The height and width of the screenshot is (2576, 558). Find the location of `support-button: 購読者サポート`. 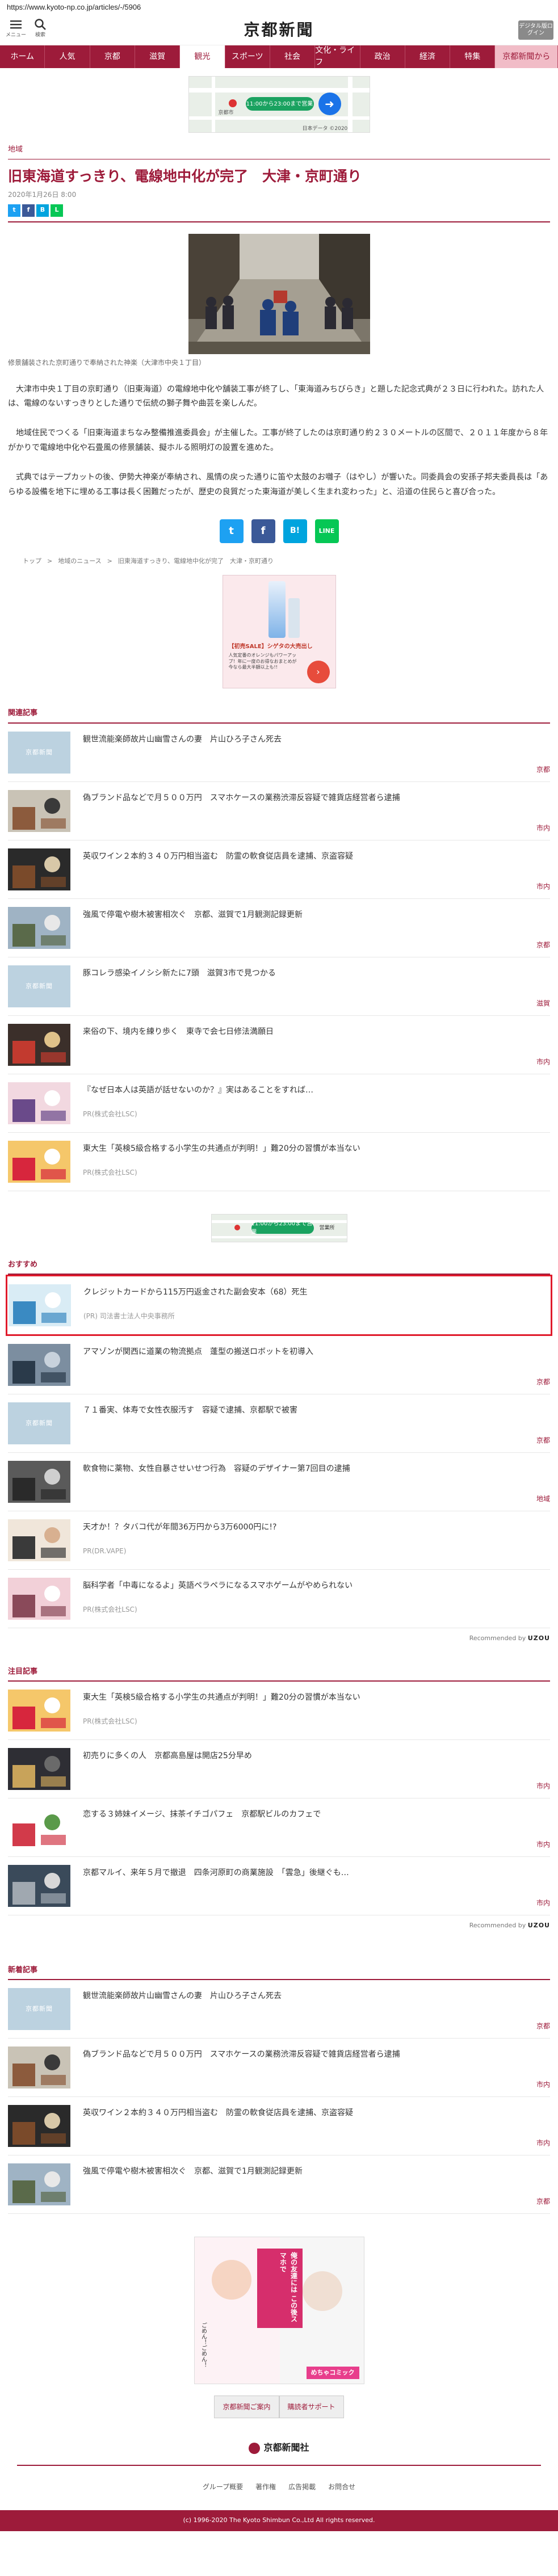

support-button: 購読者サポート is located at coordinates (311, 2407).